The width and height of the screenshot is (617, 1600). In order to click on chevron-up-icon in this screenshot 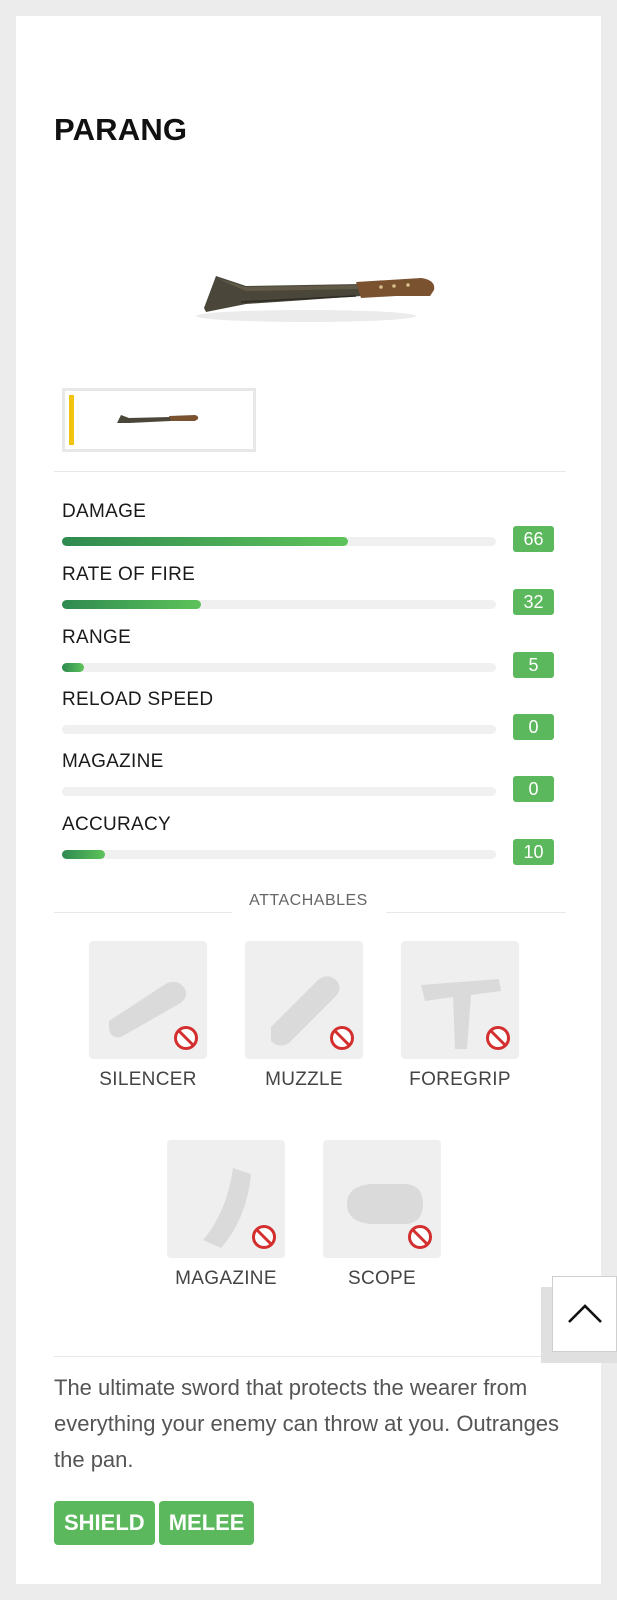, I will do `click(585, 1313)`.